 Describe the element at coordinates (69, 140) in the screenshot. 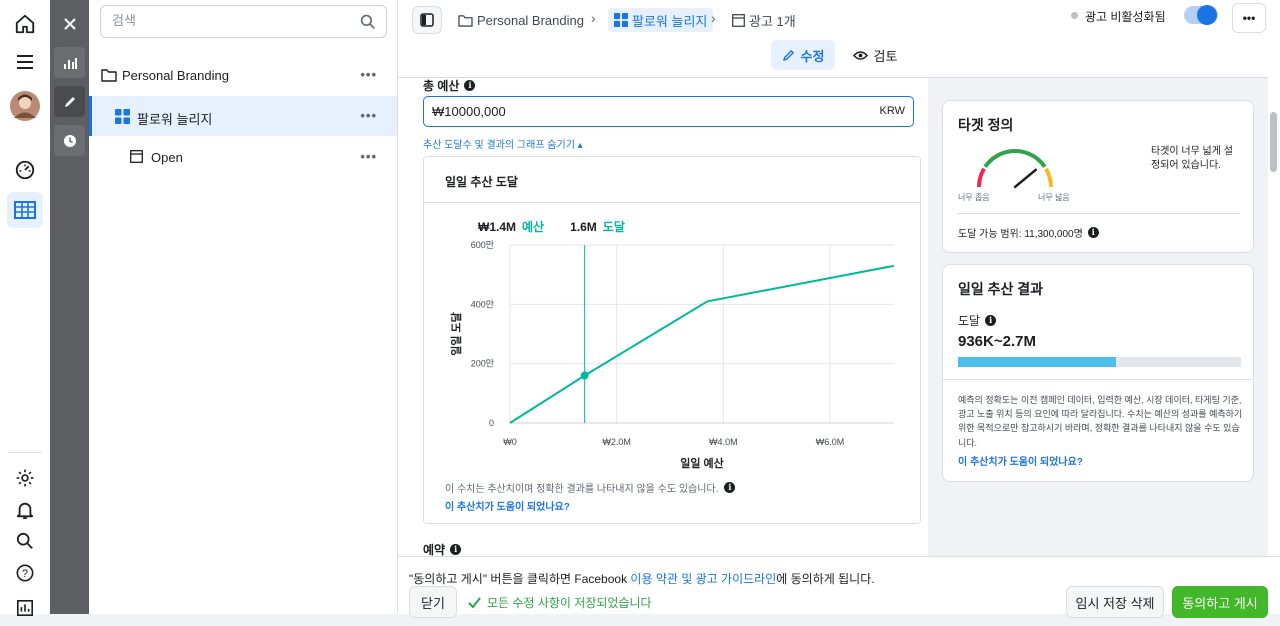

I see `history-clock-icon` at that location.